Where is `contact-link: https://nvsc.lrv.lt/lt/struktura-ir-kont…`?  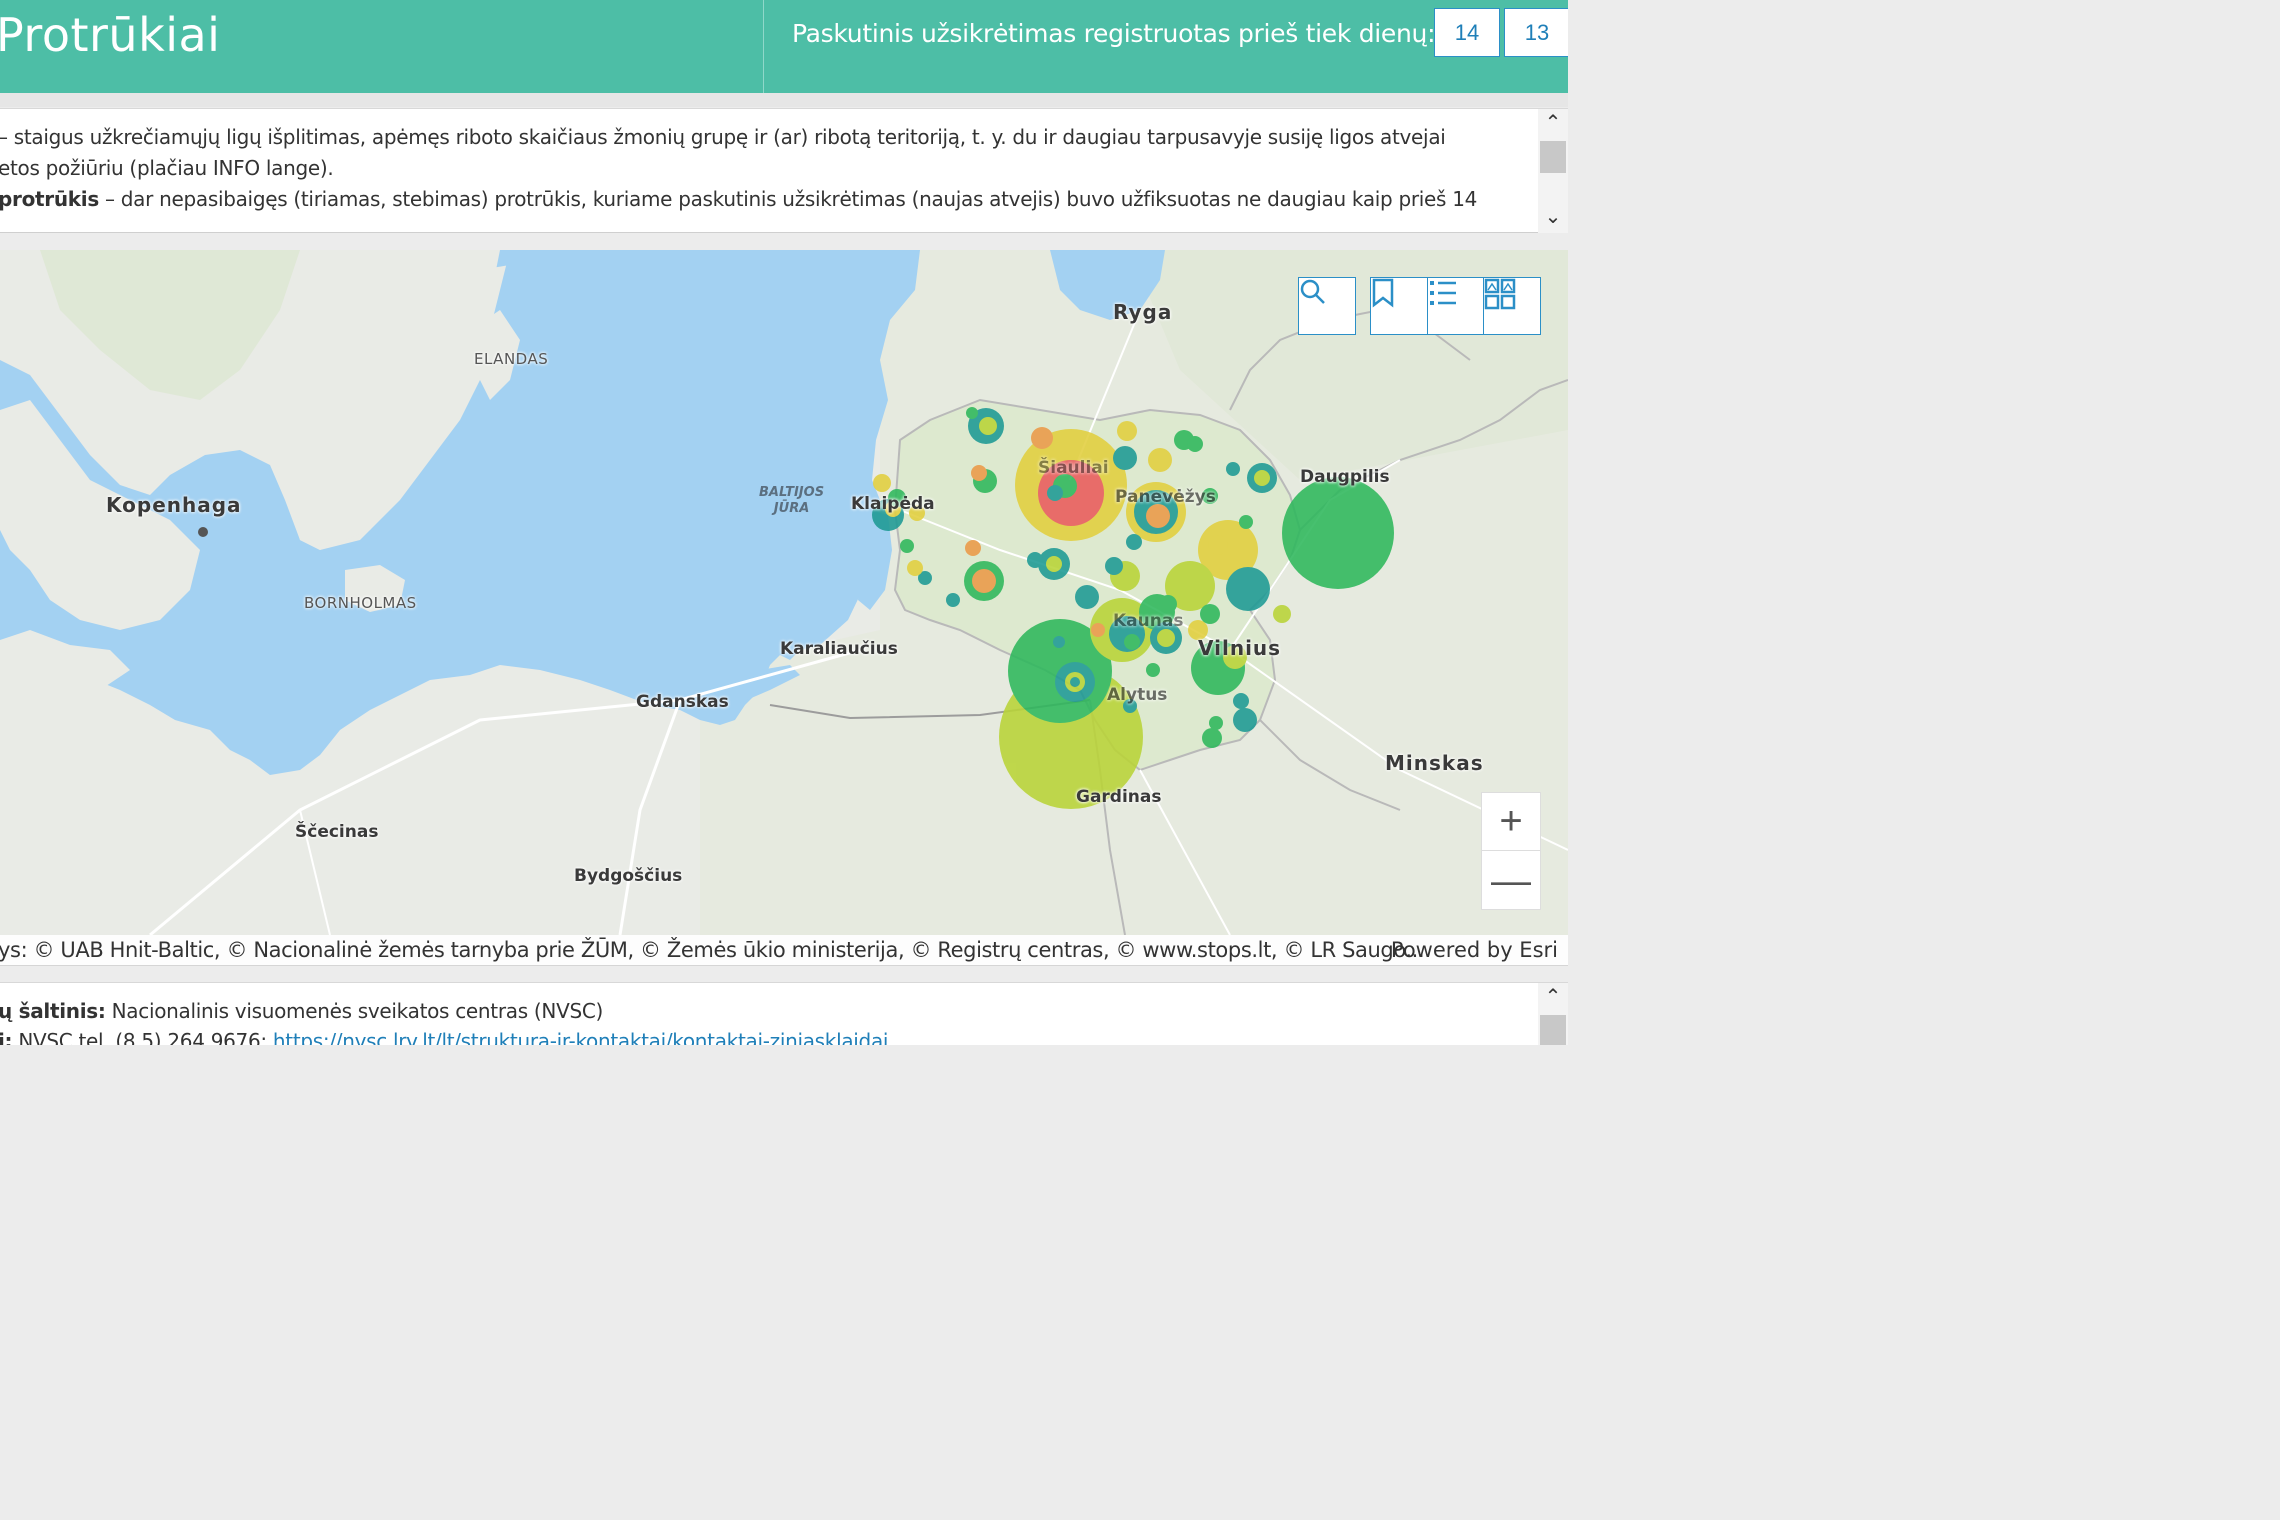 contact-link: https://nvsc.lrv.lt/lt/struktura-ir-kont… is located at coordinates (581, 1037).